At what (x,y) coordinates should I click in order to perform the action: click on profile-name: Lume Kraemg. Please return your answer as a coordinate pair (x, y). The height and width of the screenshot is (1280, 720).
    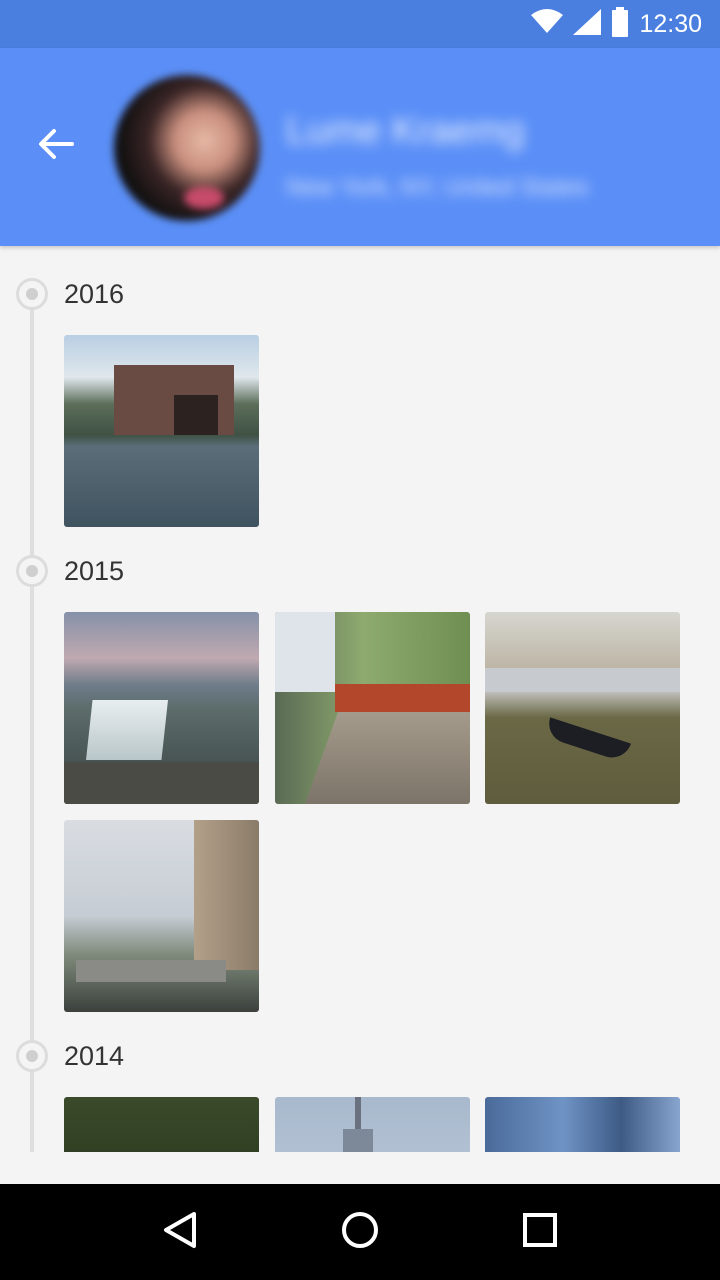
    Looking at the image, I should click on (405, 131).